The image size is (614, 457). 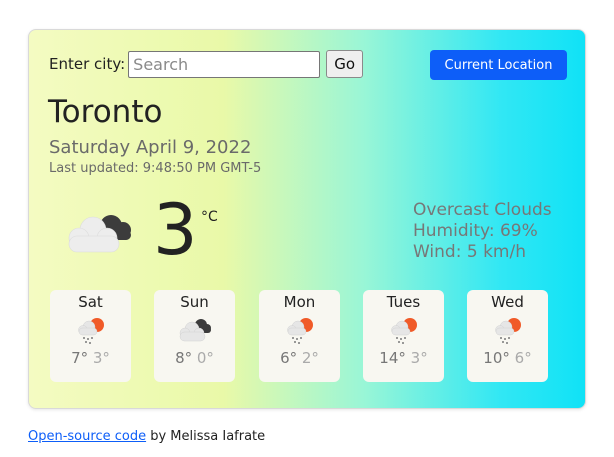 I want to click on forecast-temps: 7° 3°, so click(x=90, y=358).